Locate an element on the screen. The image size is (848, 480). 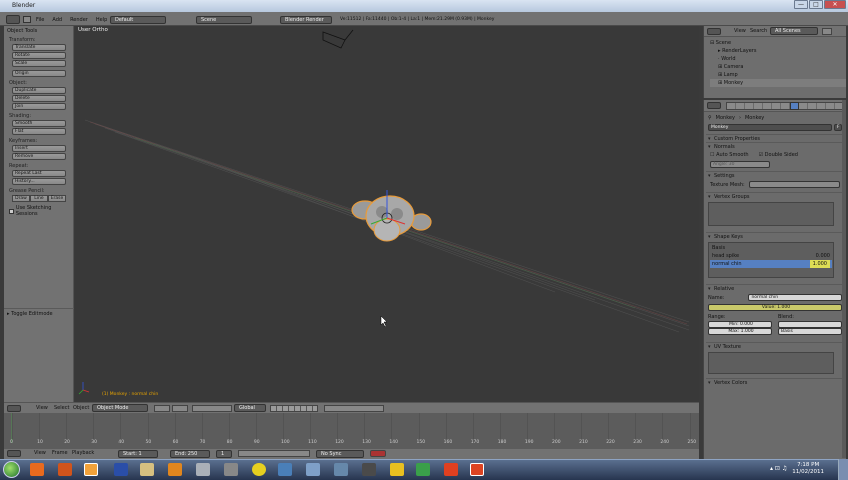
menu-render: Render is located at coordinates (79, 20).